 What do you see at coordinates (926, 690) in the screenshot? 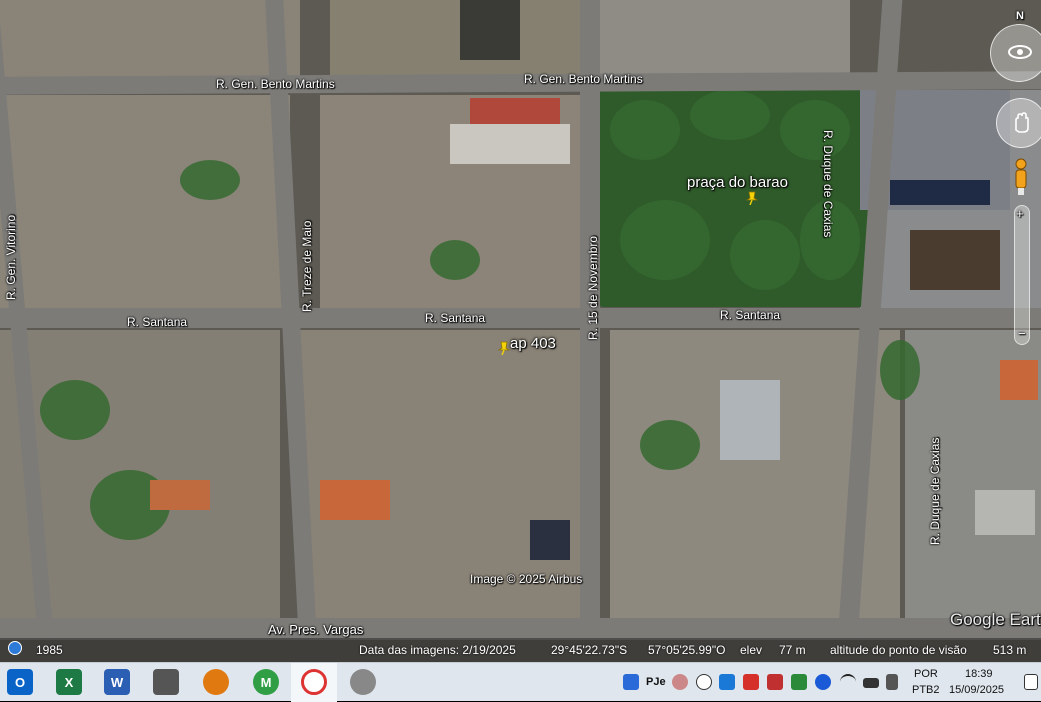
I see `keyboard-layout: PTB2` at bounding box center [926, 690].